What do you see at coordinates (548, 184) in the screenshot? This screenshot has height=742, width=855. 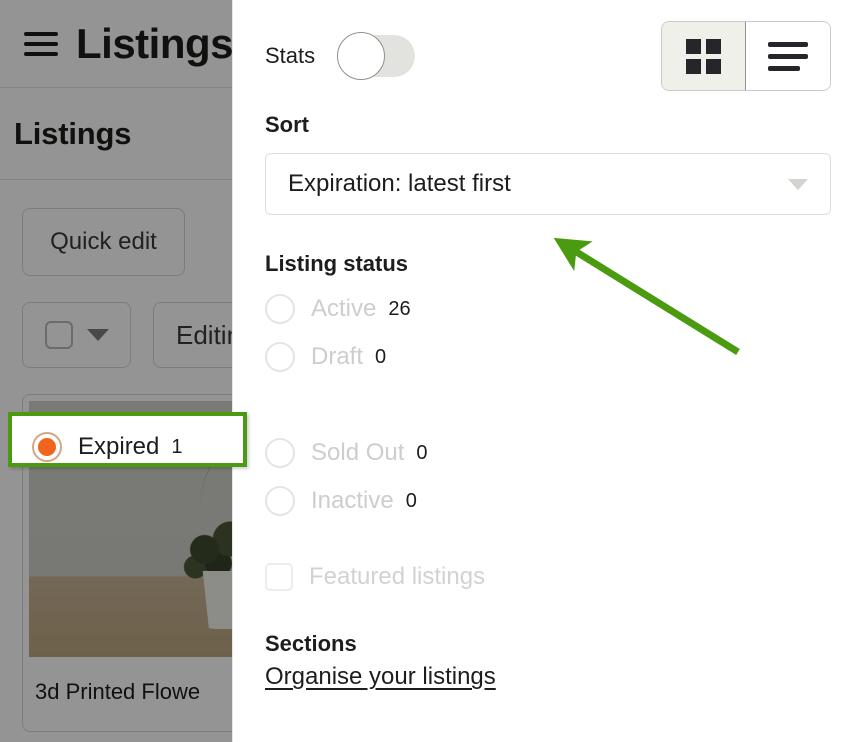 I see `sort-select: Expiration: latest first` at bounding box center [548, 184].